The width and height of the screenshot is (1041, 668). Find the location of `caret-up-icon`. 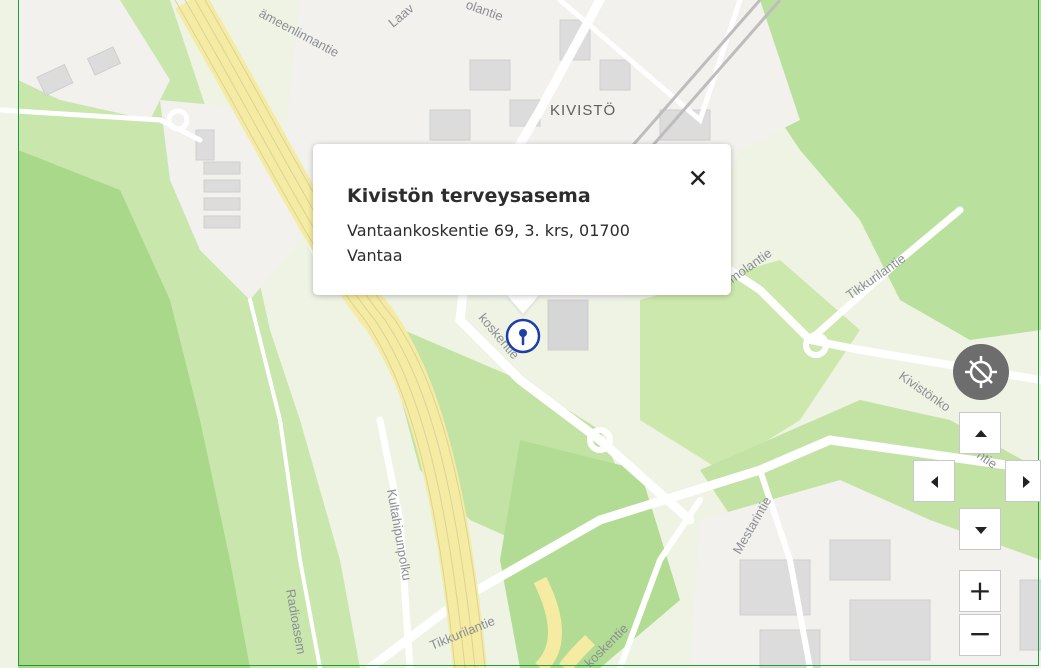

caret-up-icon is located at coordinates (981, 433).